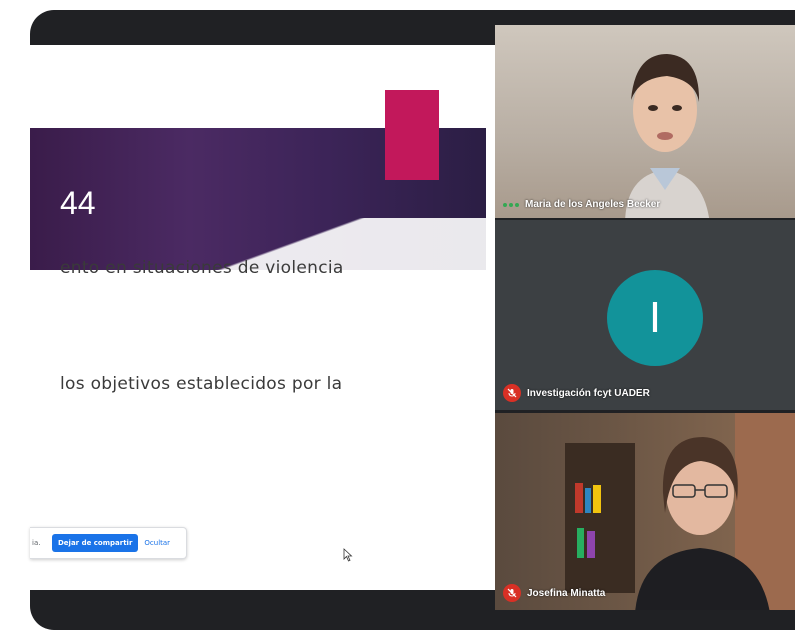 This screenshot has height=634, width=795. What do you see at coordinates (157, 543) in the screenshot?
I see `hide-button: Ocultar` at bounding box center [157, 543].